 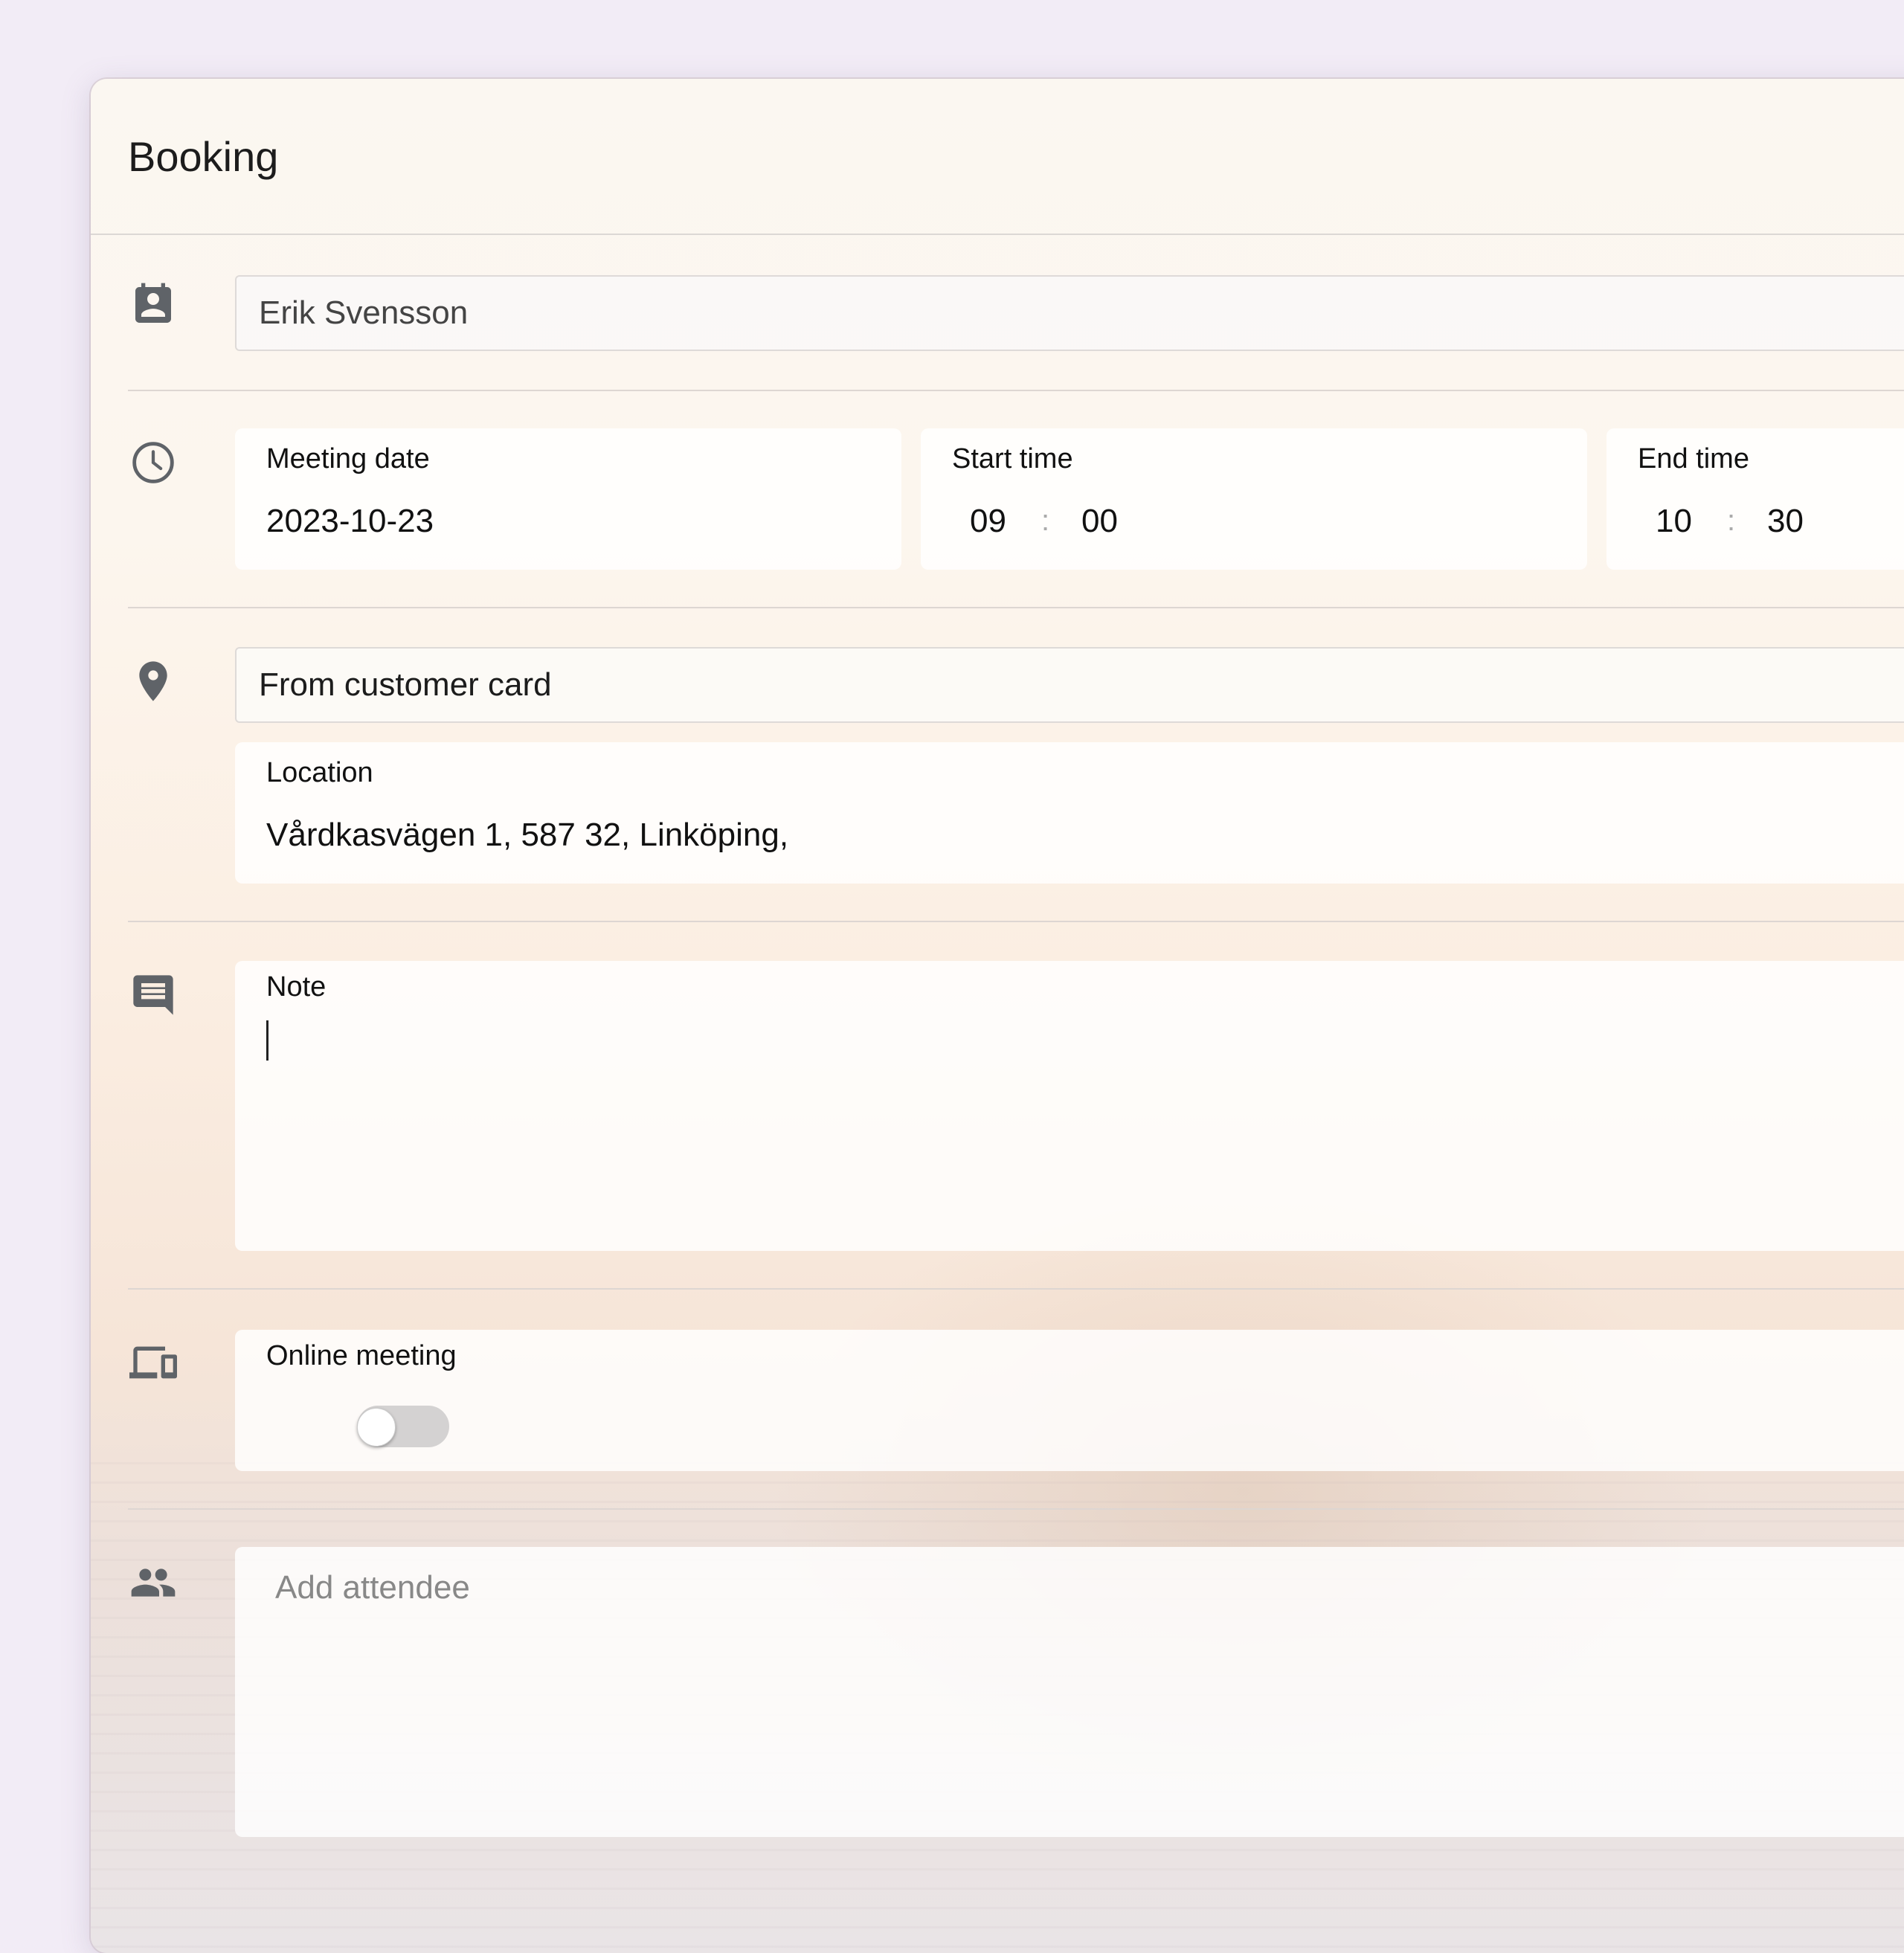 What do you see at coordinates (1070, 313) in the screenshot?
I see `customer-field: Erik Svensson` at bounding box center [1070, 313].